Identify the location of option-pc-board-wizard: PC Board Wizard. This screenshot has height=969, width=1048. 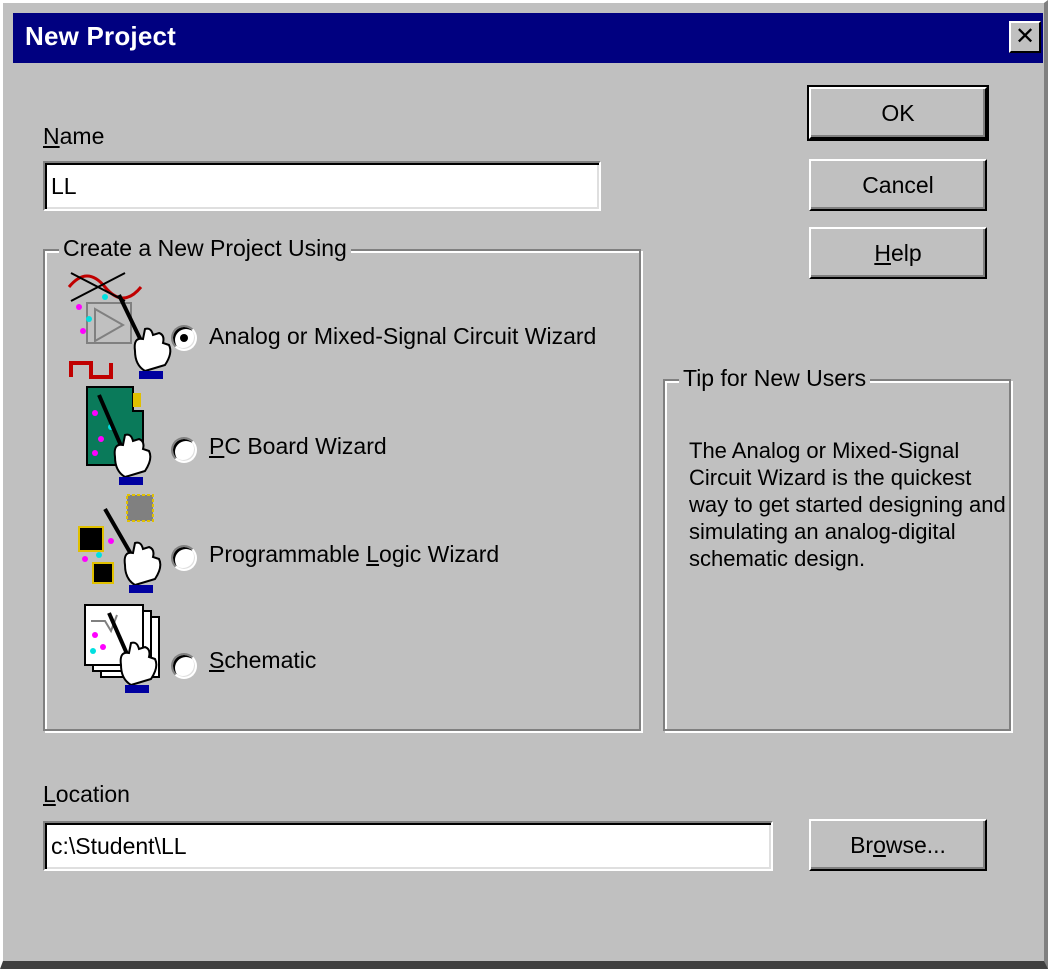
(340, 435).